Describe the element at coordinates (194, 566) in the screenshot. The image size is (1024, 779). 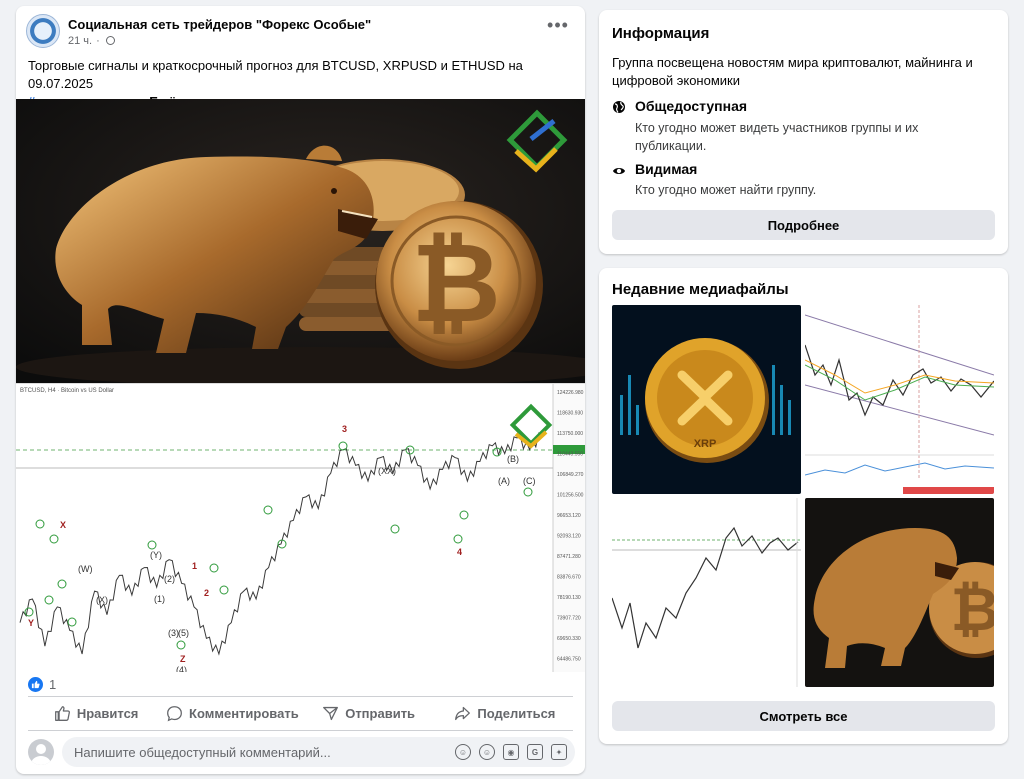
I see `wave-label-1: 1` at that location.